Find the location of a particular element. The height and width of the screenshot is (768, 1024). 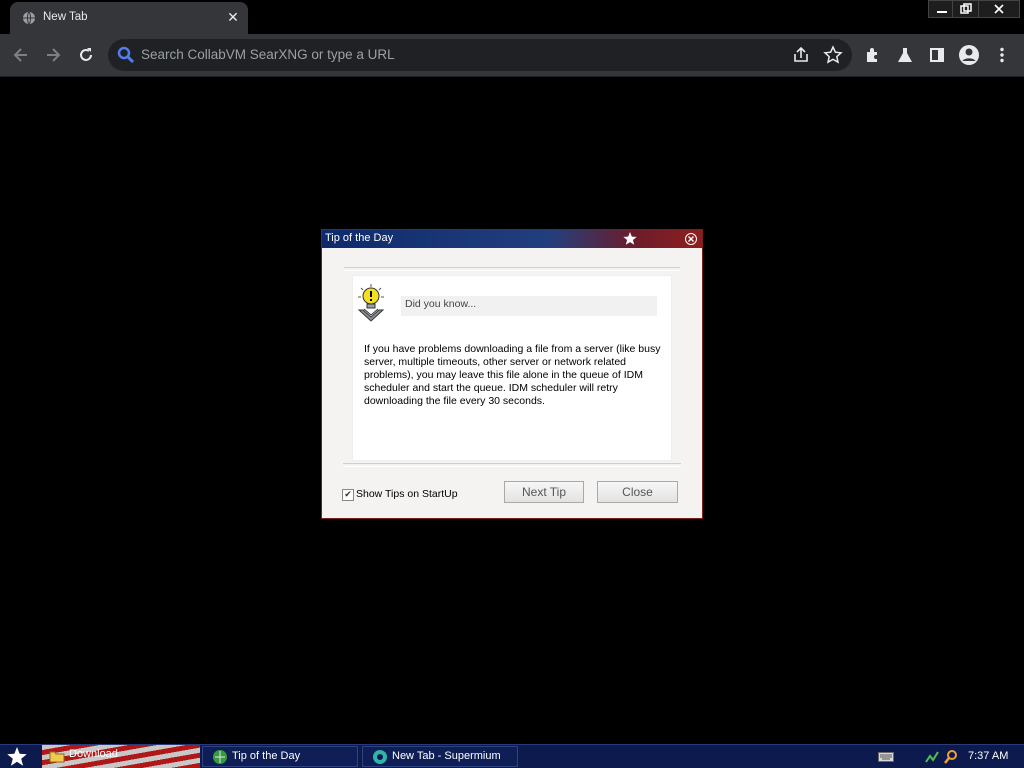

task-new-tab-supermium: New Tab - Supermium is located at coordinates (440, 756).